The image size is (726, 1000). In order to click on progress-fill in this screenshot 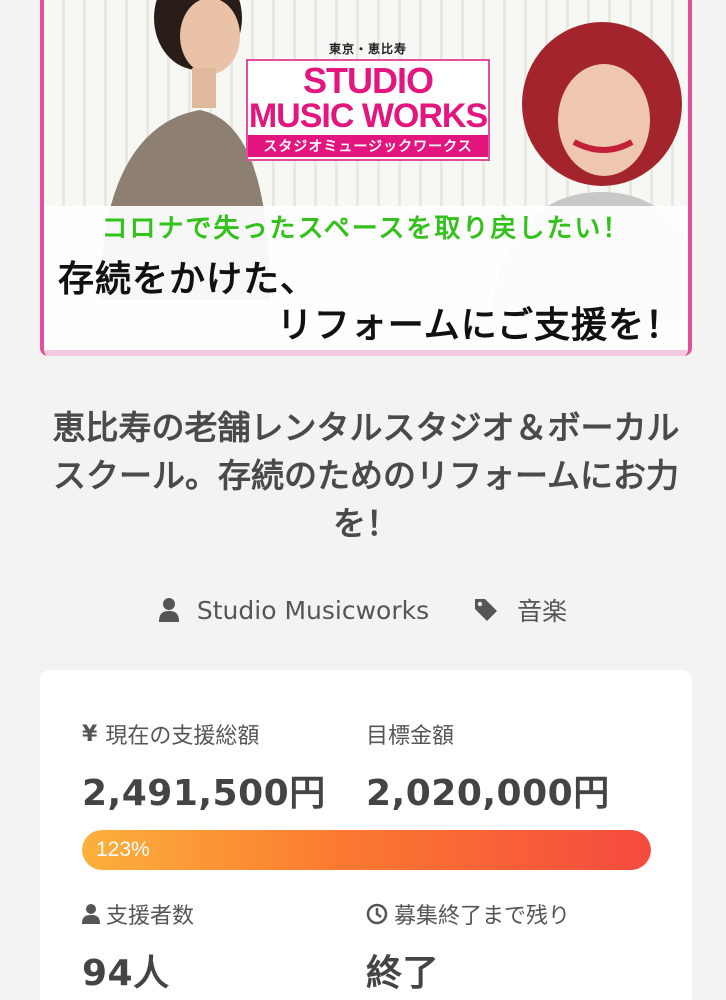, I will do `click(366, 850)`.